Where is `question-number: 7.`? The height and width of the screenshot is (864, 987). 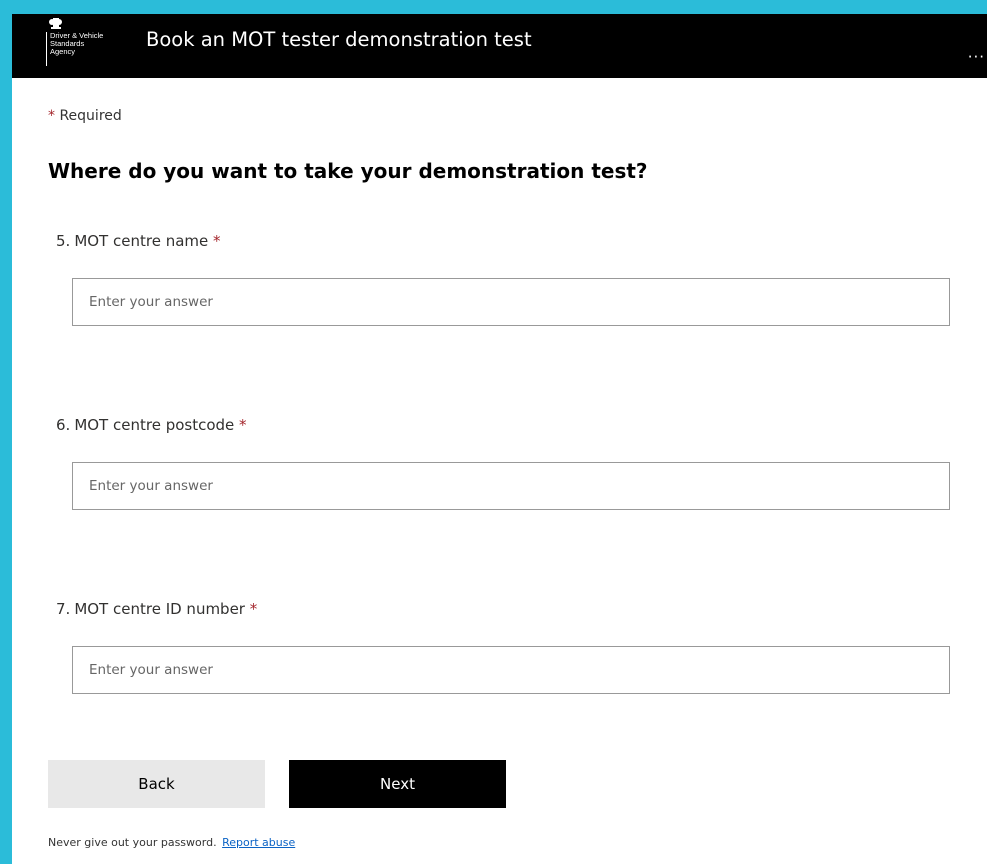
question-number: 7. is located at coordinates (63, 609).